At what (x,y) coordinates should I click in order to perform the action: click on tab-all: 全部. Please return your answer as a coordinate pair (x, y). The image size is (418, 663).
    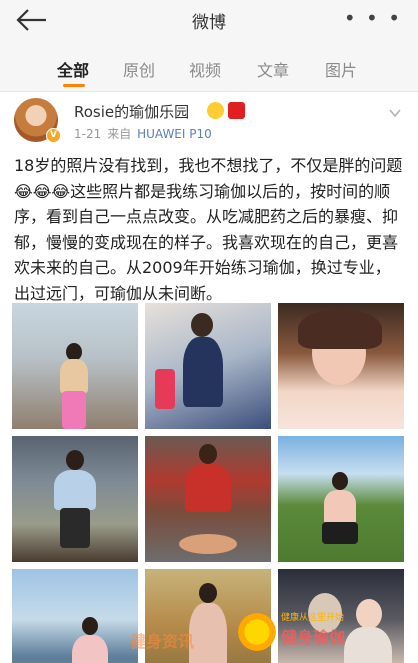
    Looking at the image, I should click on (73, 69).